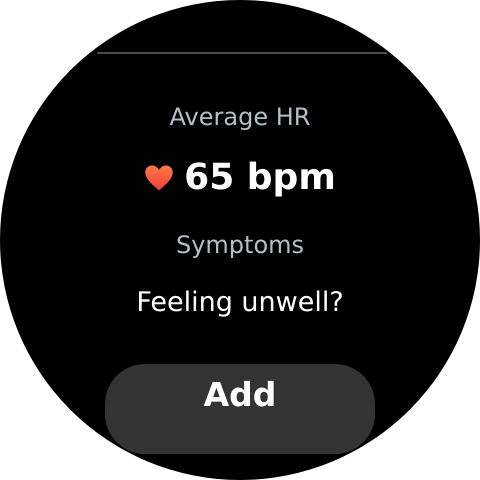  Describe the element at coordinates (240, 409) in the screenshot. I see `add-button: Add` at that location.